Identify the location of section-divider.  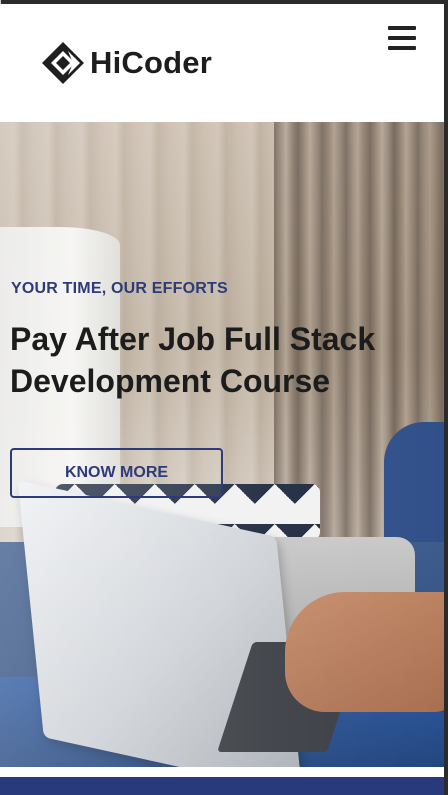
(222, 772).